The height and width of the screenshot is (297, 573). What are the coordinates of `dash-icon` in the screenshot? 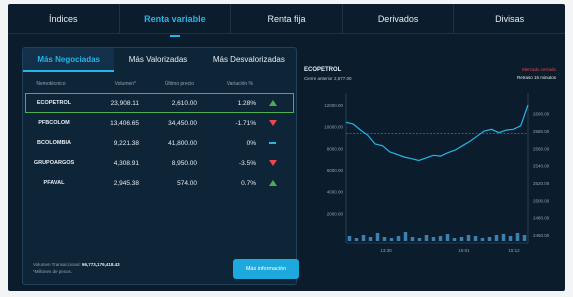 It's located at (272, 143).